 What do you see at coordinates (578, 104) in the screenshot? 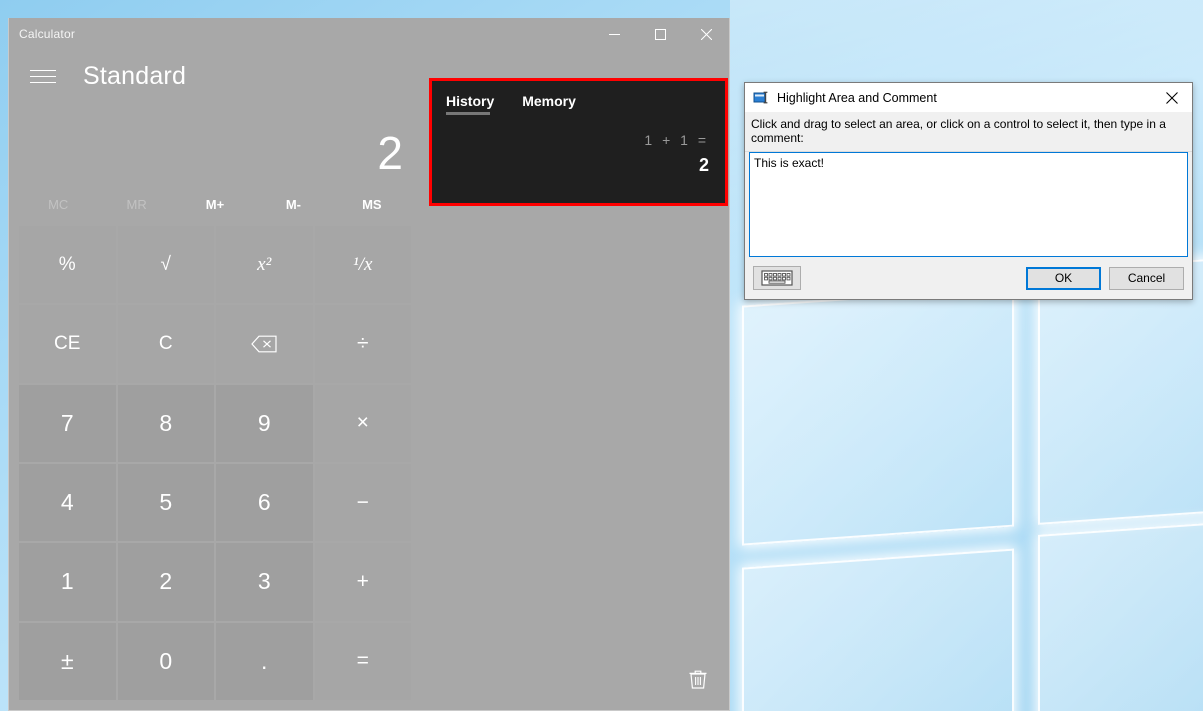
I see `history-memory-tabs: History Memory` at bounding box center [578, 104].